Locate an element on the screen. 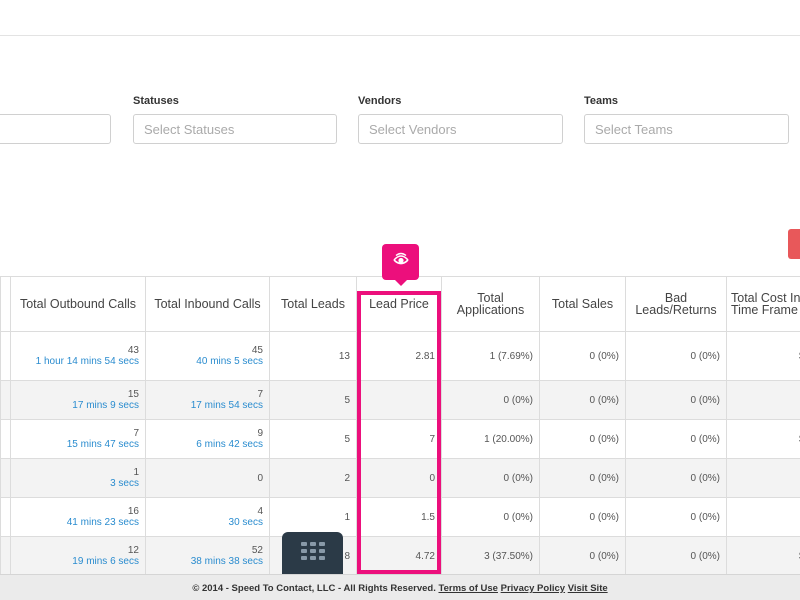  top-bar is located at coordinates (400, 18).